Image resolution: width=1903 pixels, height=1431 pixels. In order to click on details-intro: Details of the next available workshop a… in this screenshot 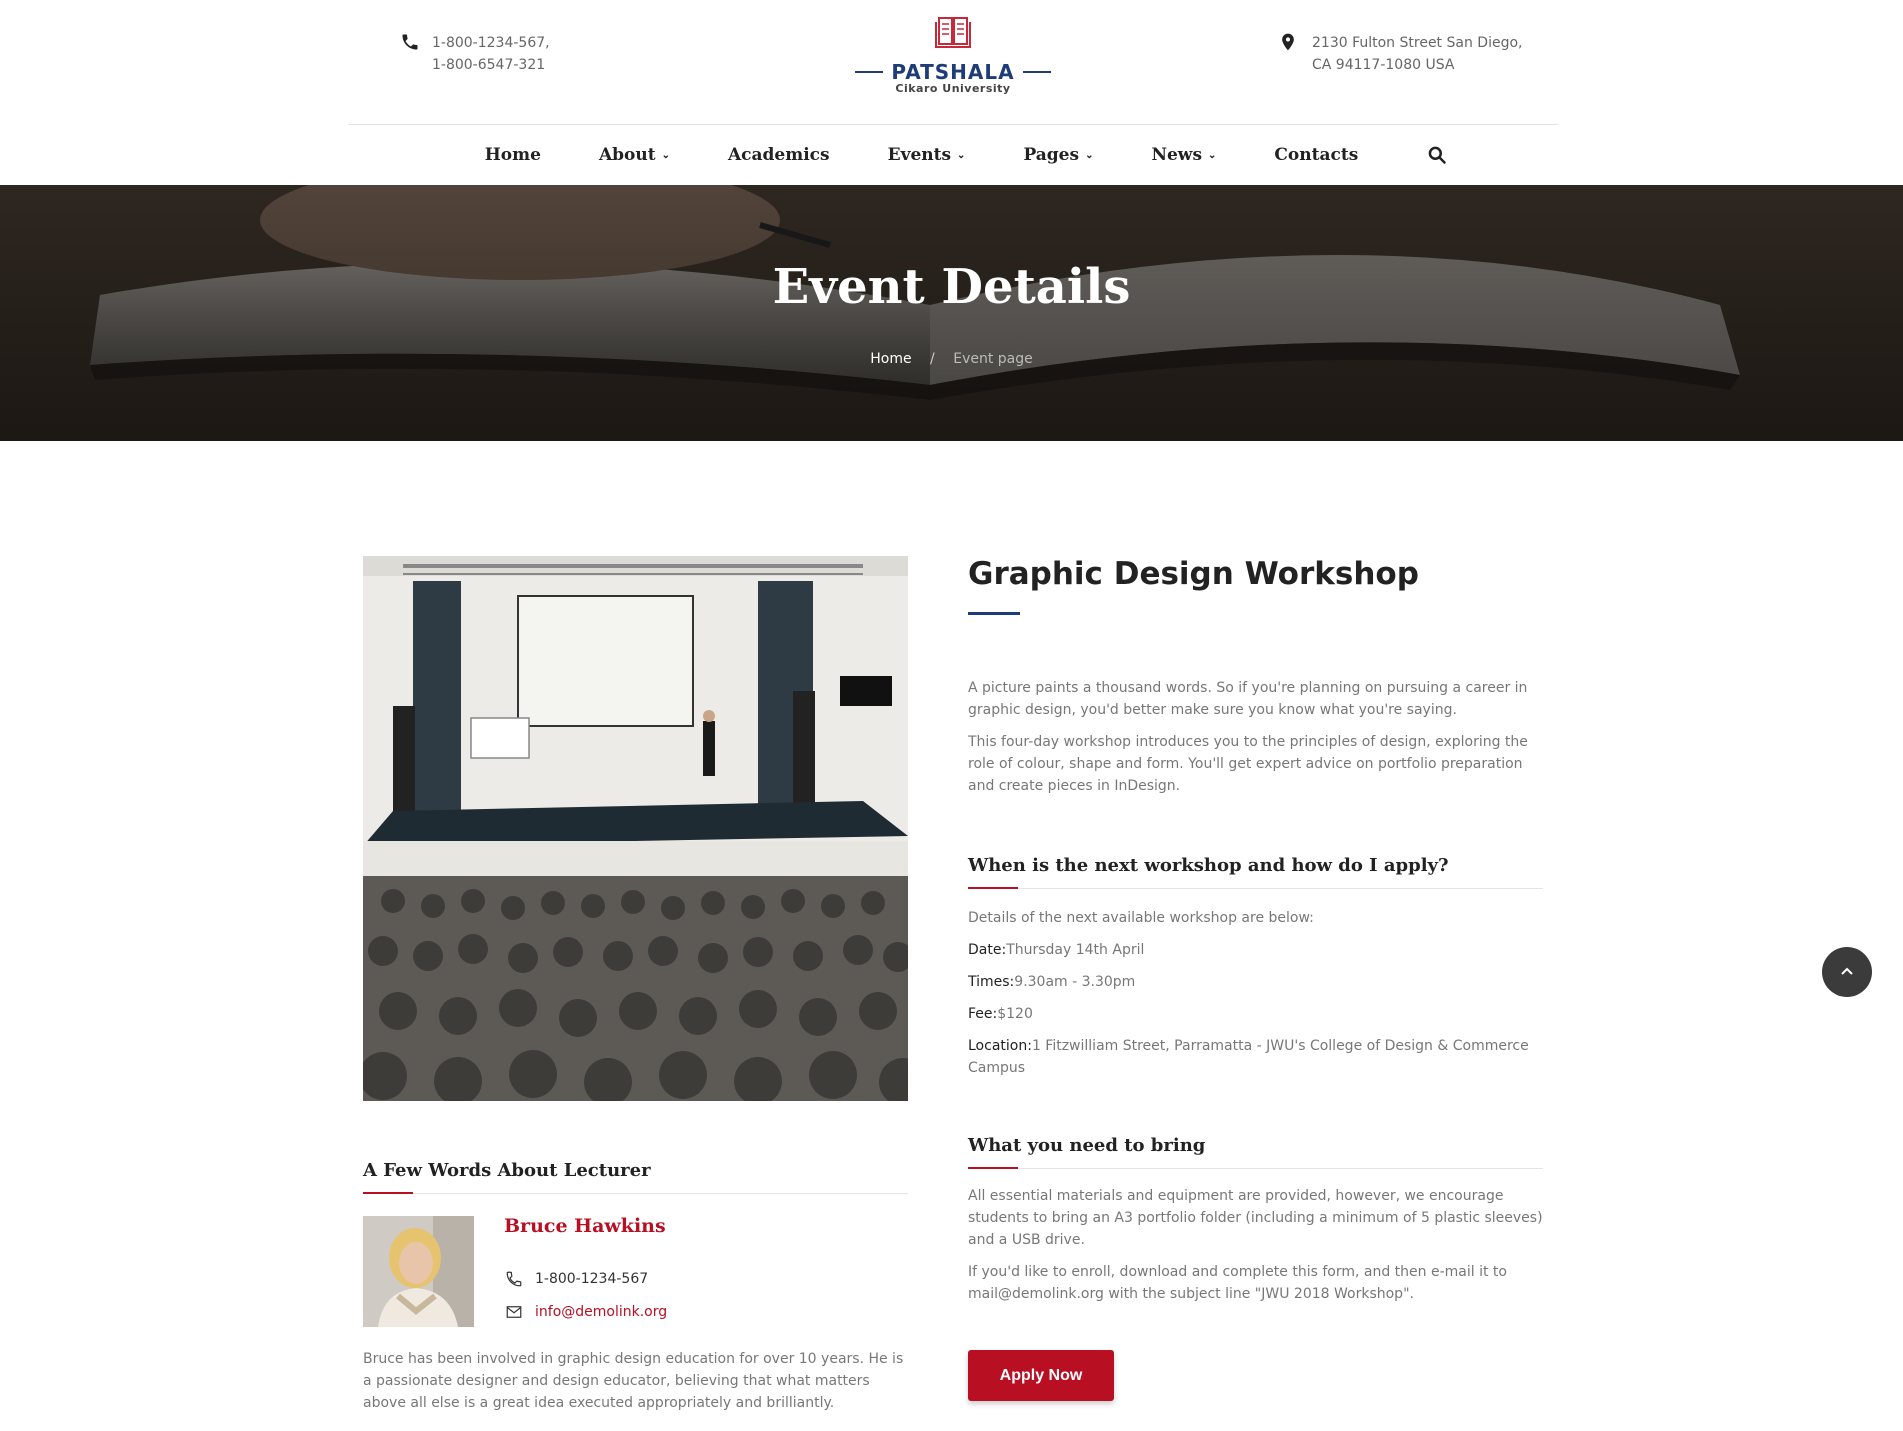, I will do `click(1141, 918)`.